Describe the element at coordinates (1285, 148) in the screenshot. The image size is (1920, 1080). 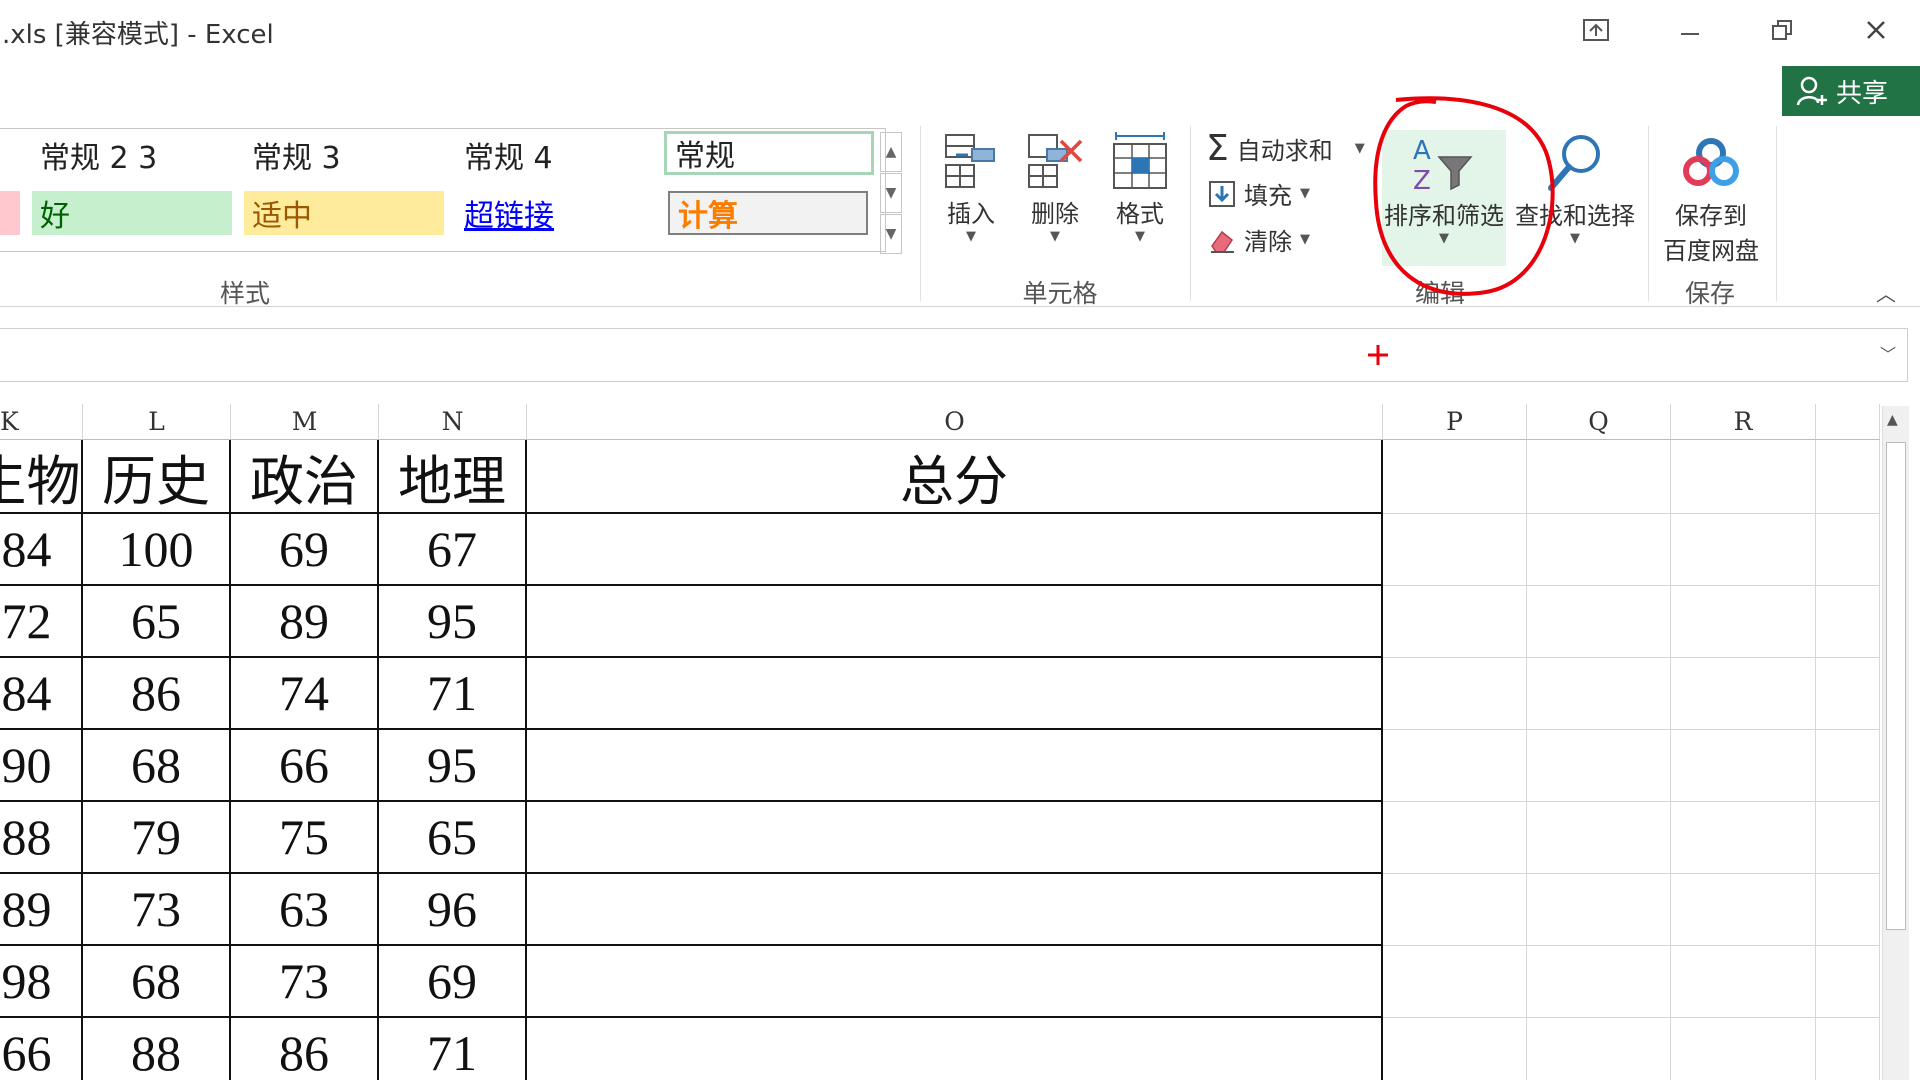
I see `autosum-button: Σ 自动求和 ▼` at that location.